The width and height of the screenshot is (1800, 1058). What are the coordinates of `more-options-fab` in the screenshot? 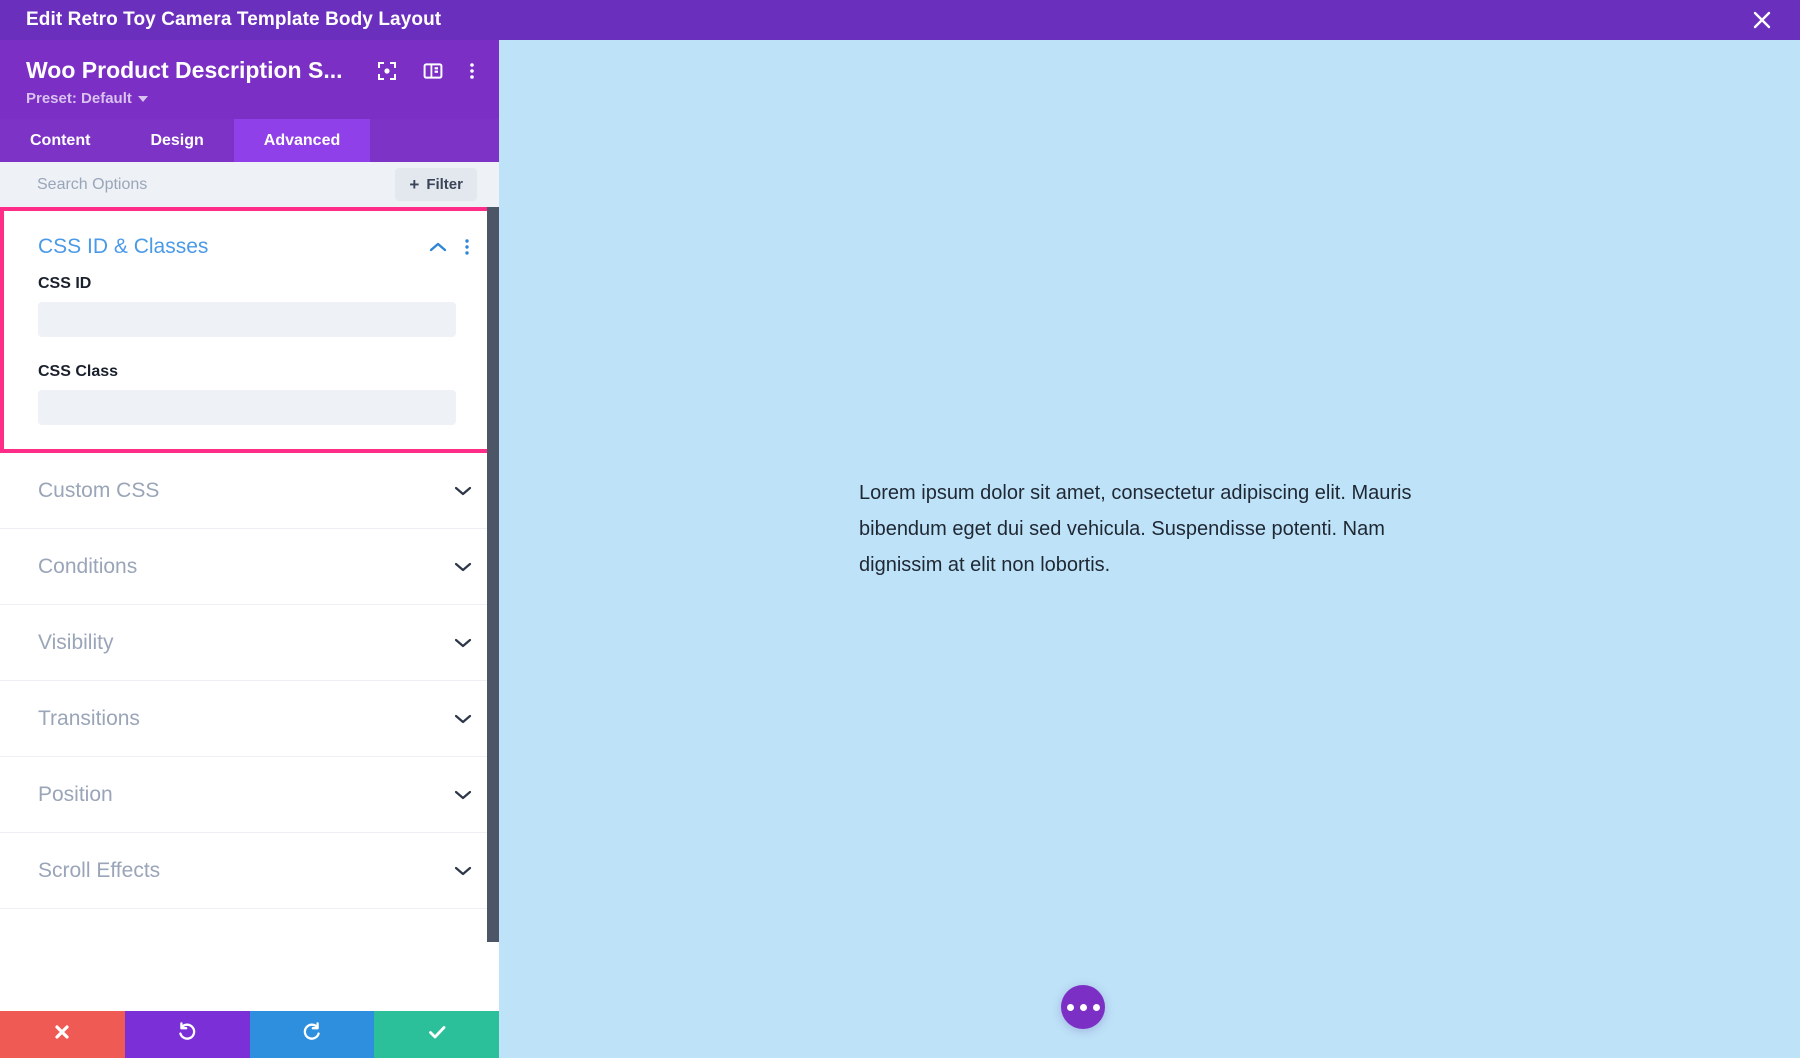 It's located at (1083, 1007).